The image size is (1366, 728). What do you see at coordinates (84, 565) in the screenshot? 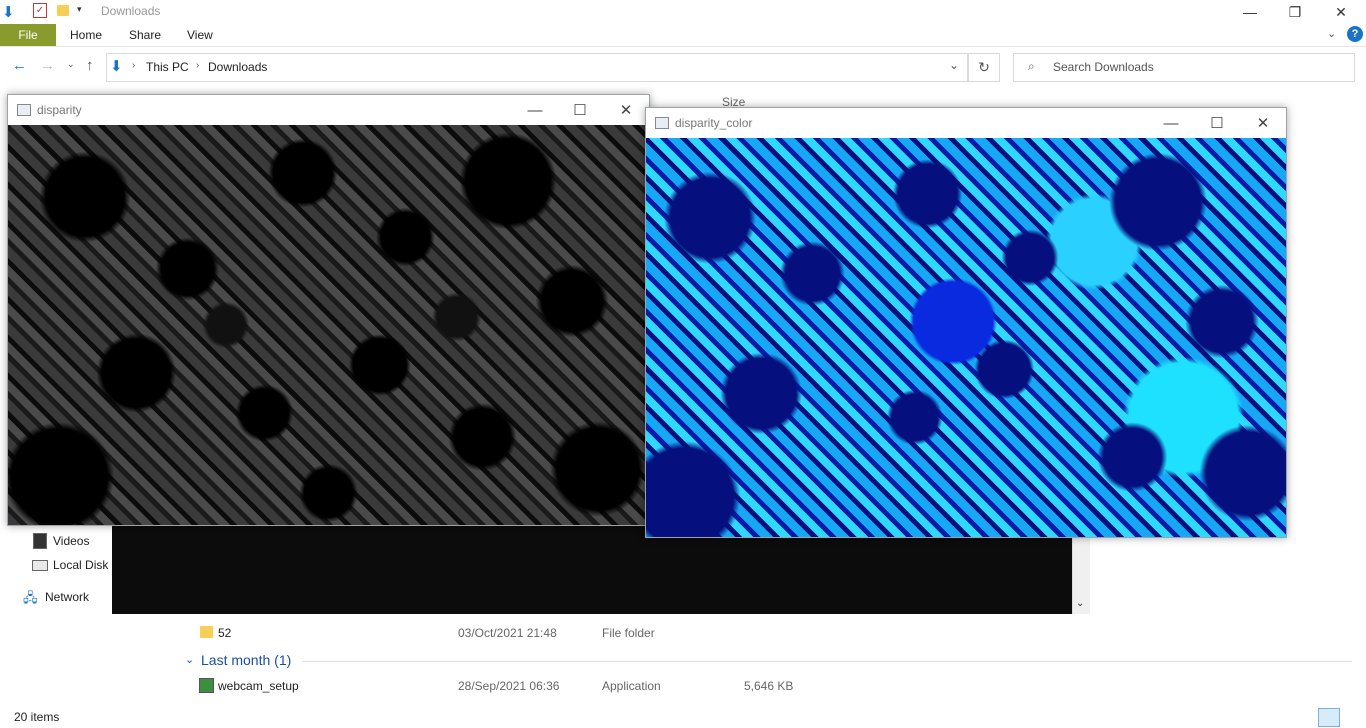
I see `sidebar-item-local-disk: Local Disk (` at bounding box center [84, 565].